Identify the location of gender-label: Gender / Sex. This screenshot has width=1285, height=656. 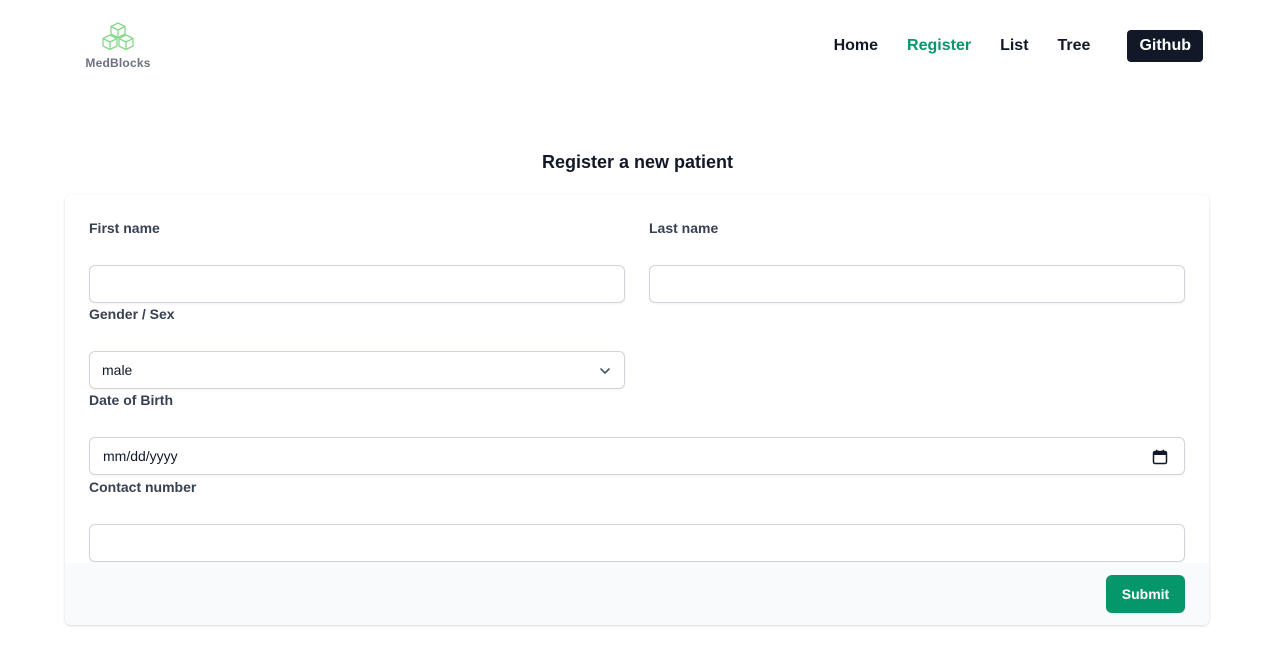
(132, 314).